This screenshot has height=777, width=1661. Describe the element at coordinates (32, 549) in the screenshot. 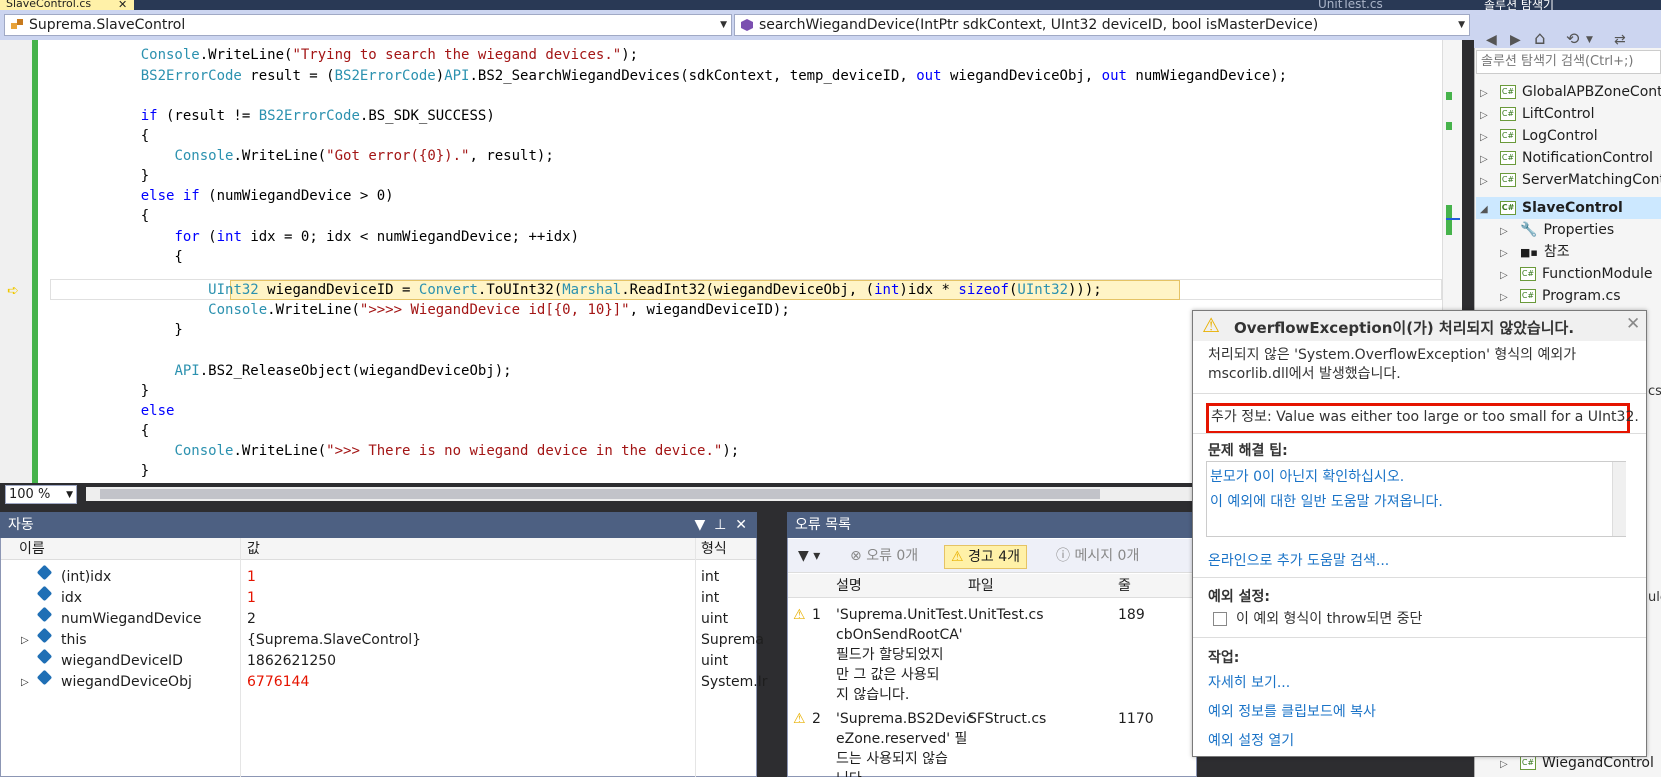

I see `column-header-name: 이름` at that location.